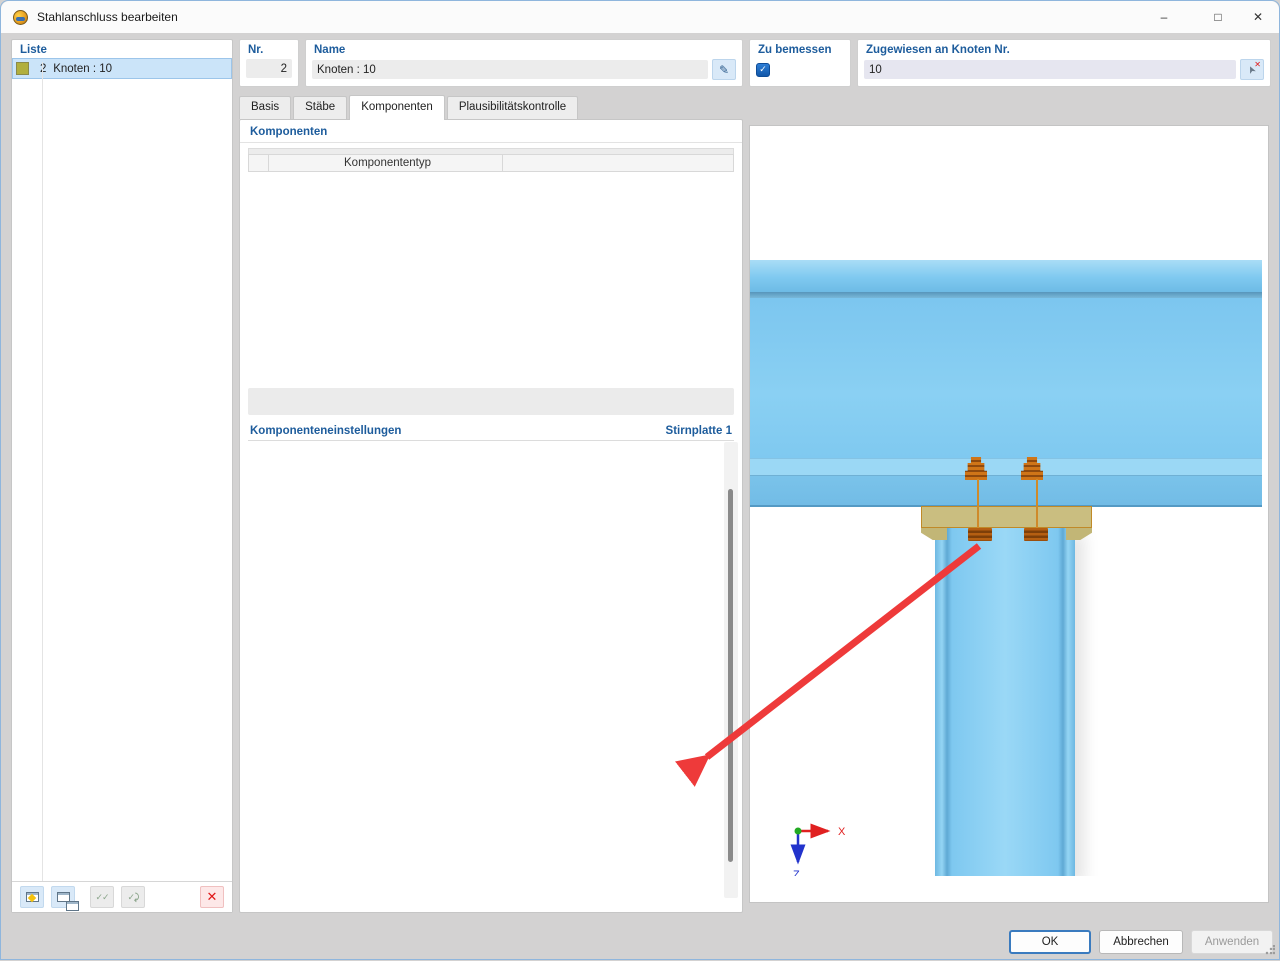 The width and height of the screenshot is (1280, 961). I want to click on axis-x-label: X, so click(842, 832).